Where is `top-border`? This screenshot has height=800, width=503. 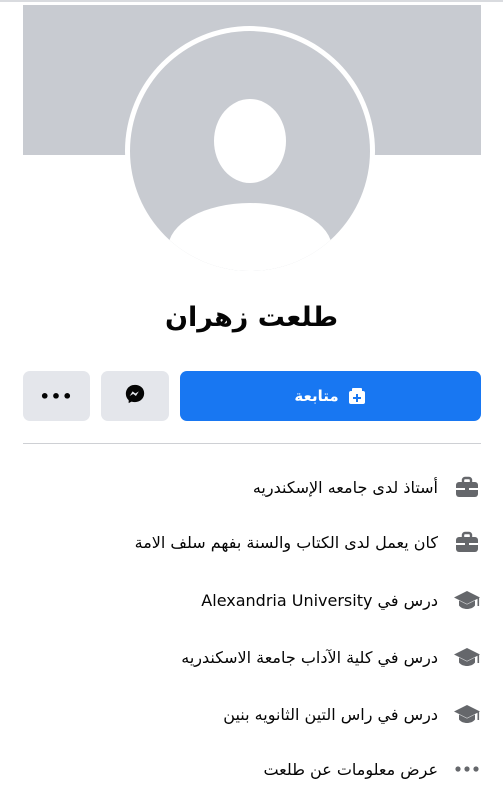 top-border is located at coordinates (251, 1).